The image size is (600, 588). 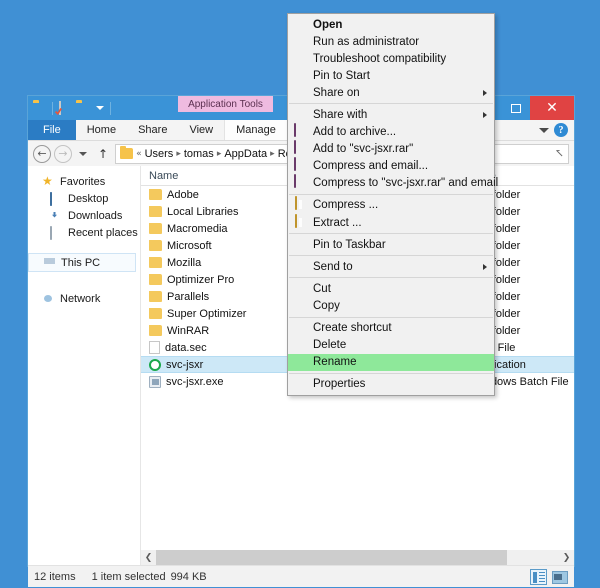 I want to click on breadcrumb-overflow: «, so click(x=139, y=154).